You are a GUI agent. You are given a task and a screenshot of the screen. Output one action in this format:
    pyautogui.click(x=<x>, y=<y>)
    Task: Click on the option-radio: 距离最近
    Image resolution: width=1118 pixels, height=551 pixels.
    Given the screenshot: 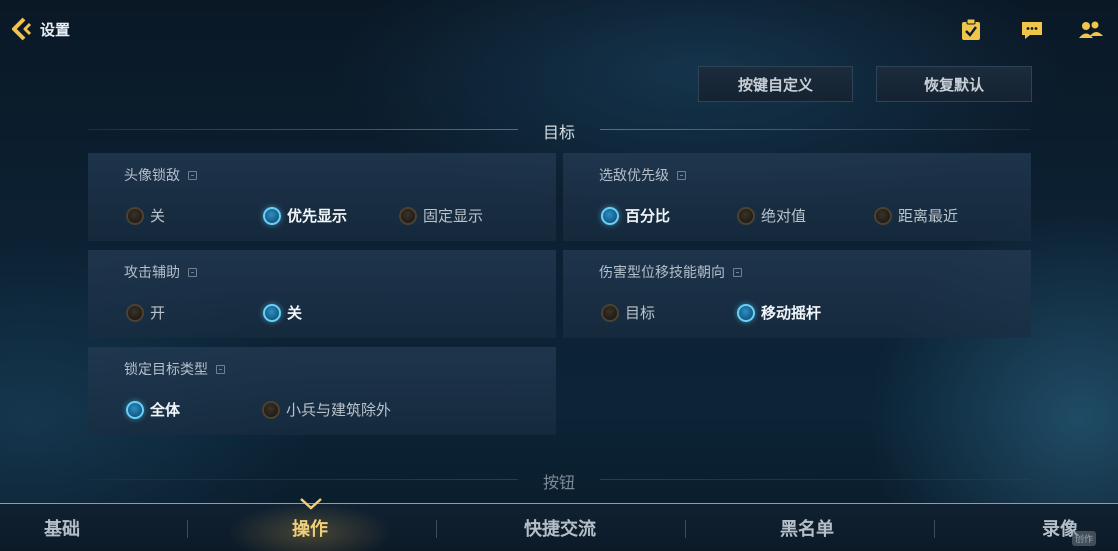 What is the action you would take?
    pyautogui.click(x=916, y=215)
    